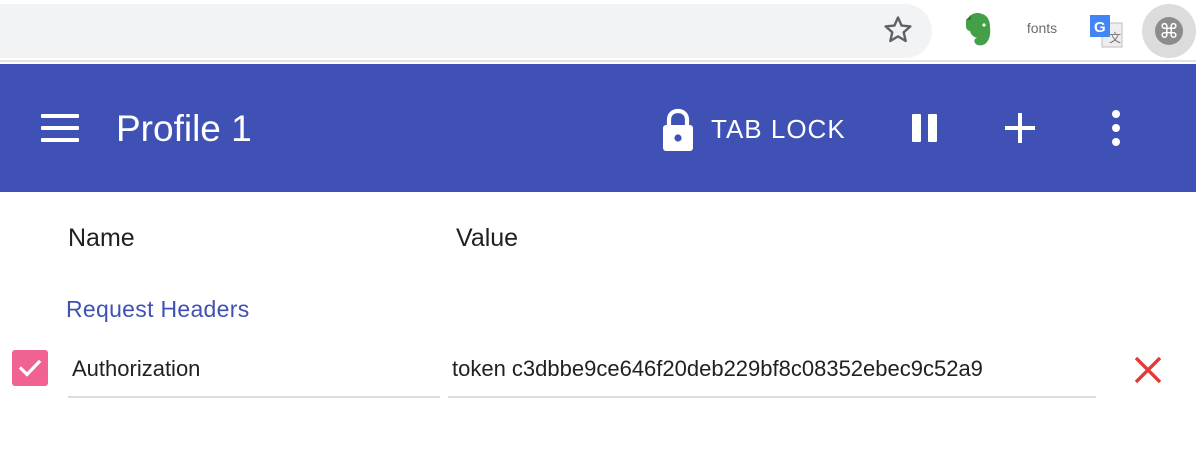 The height and width of the screenshot is (462, 1196). I want to click on profile-title: Profile 1, so click(184, 128).